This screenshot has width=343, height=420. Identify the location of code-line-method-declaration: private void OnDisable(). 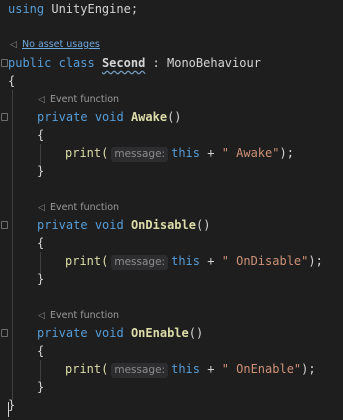
(190, 225).